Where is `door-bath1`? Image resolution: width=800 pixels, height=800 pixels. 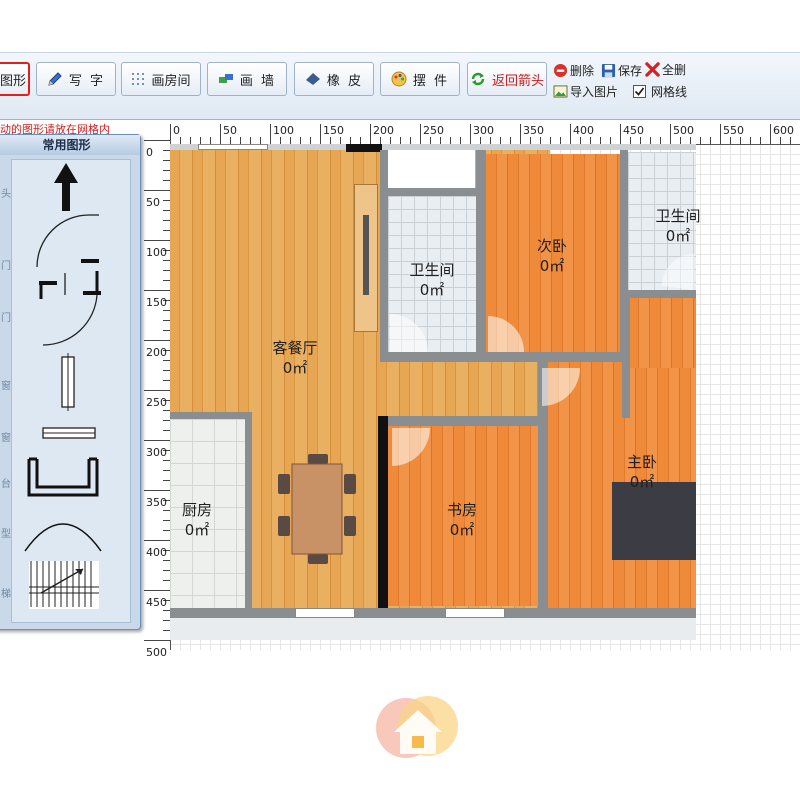
door-bath1 is located at coordinates (409, 333).